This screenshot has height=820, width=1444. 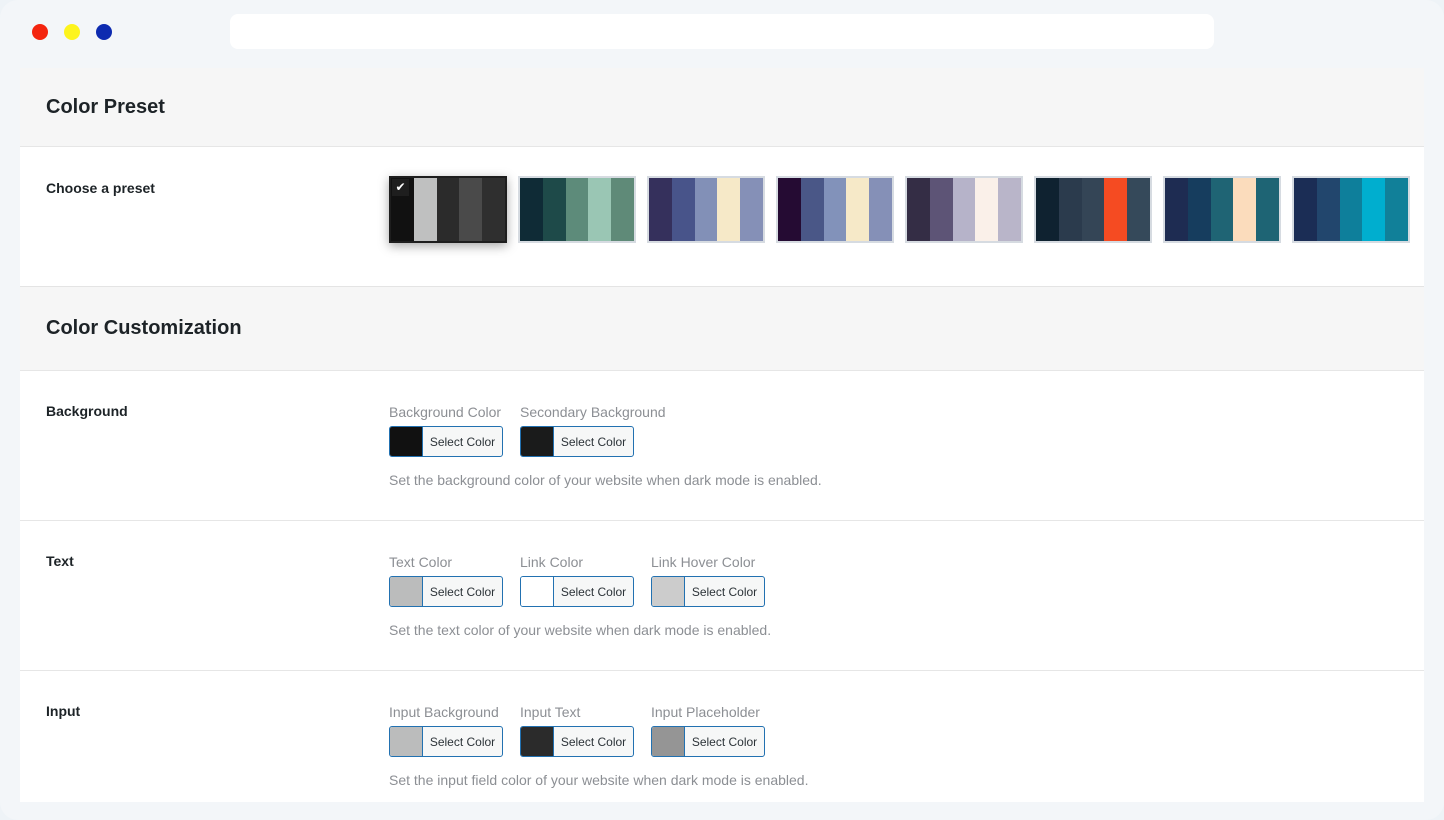 I want to click on preset-1: ✔, so click(x=448, y=209).